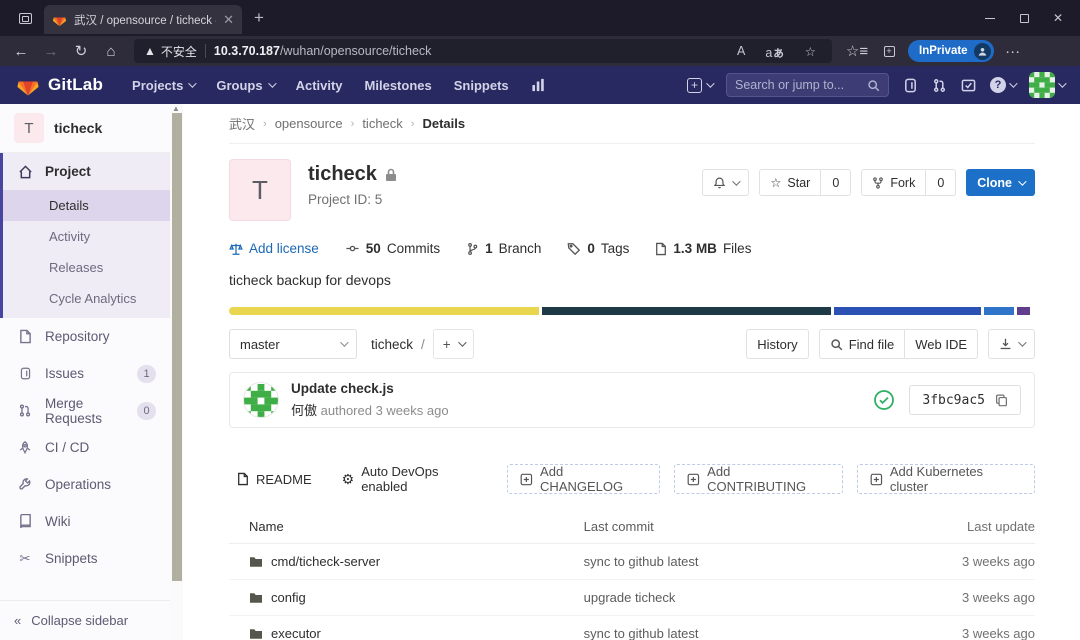  What do you see at coordinates (1001, 400) in the screenshot?
I see `copy-icon` at bounding box center [1001, 400].